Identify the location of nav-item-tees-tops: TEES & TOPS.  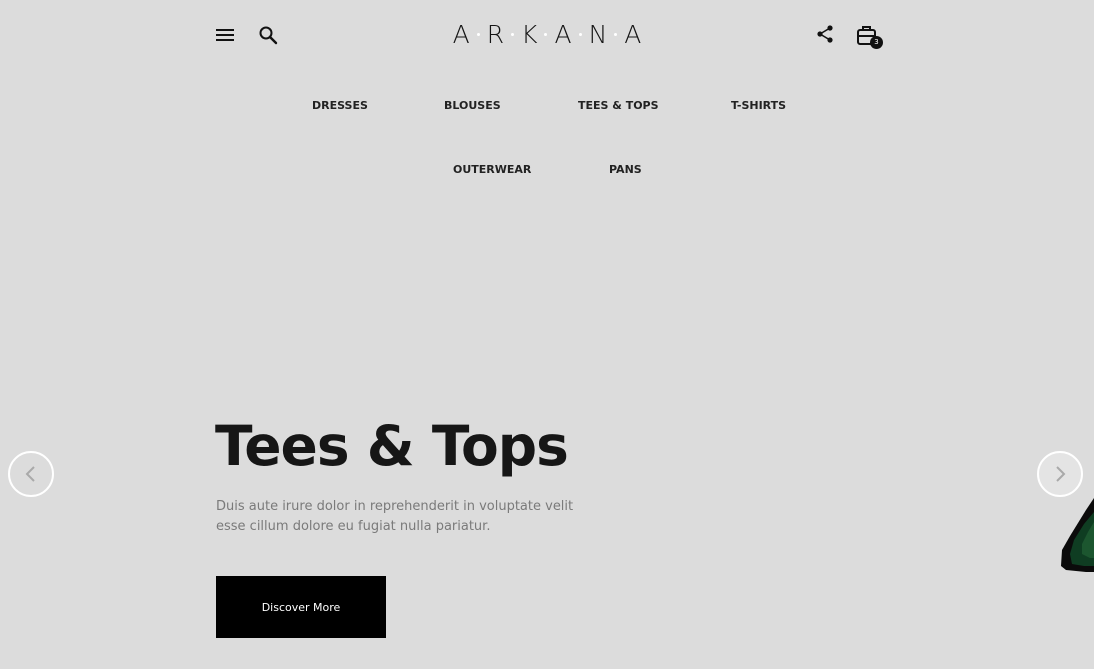
(618, 105).